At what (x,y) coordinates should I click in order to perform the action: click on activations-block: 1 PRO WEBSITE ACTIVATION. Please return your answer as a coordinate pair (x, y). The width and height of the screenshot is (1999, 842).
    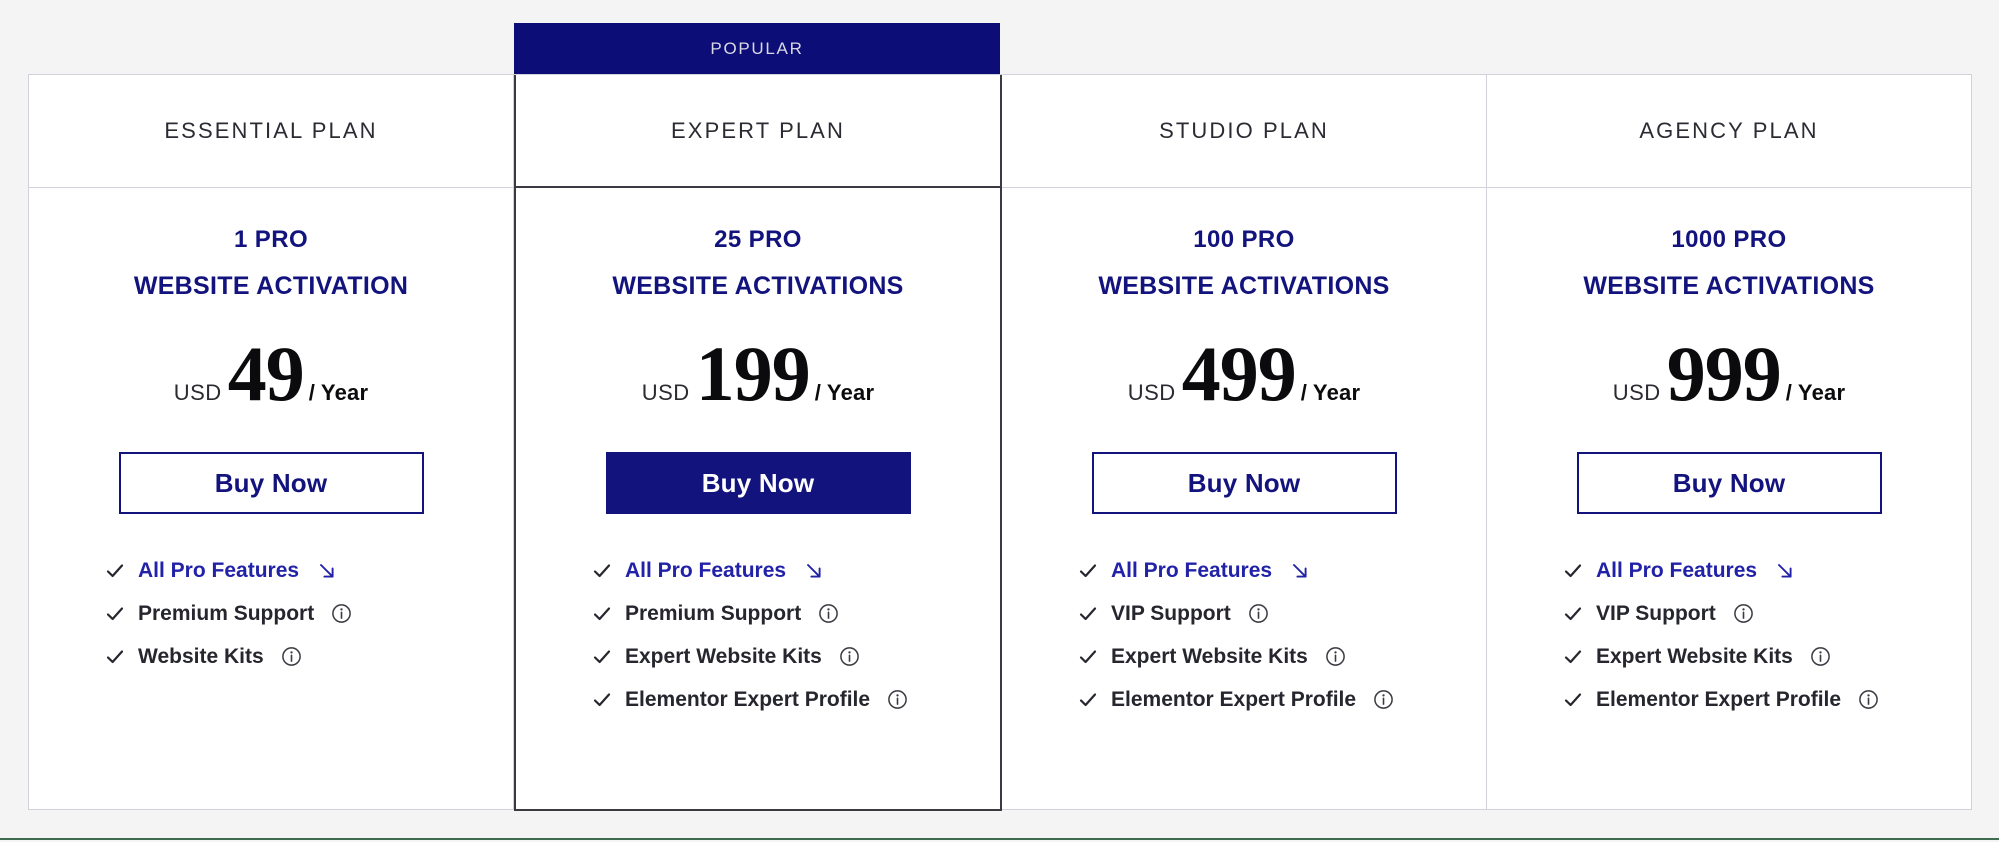
    Looking at the image, I should click on (271, 263).